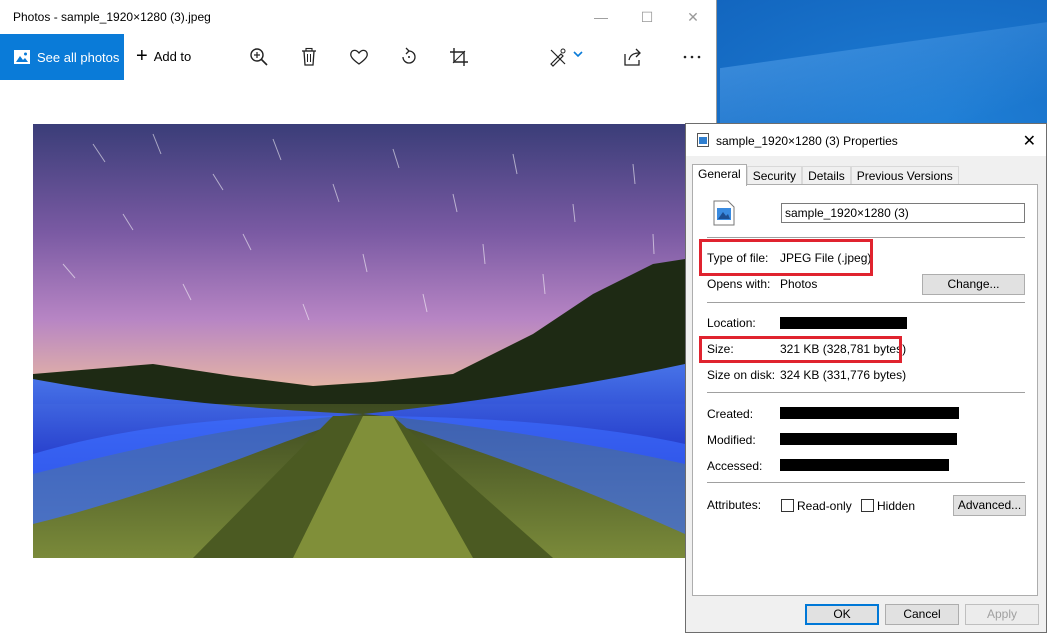 Image resolution: width=1047 pixels, height=633 pixels. Describe the element at coordinates (731, 440) in the screenshot. I see `modified-label: Modified:` at that location.